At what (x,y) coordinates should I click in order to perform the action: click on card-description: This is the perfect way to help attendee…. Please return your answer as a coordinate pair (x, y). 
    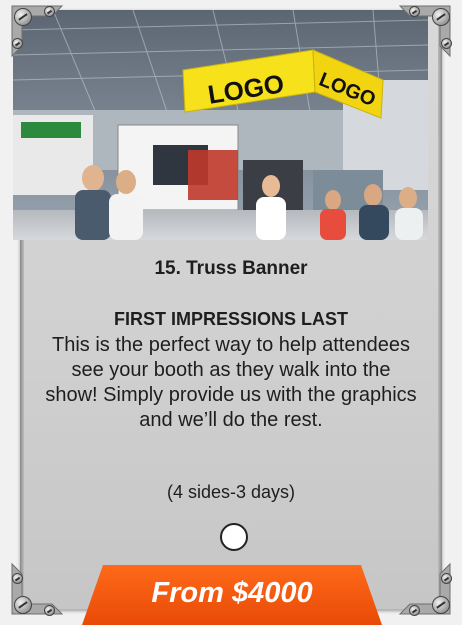
    Looking at the image, I should click on (231, 382).